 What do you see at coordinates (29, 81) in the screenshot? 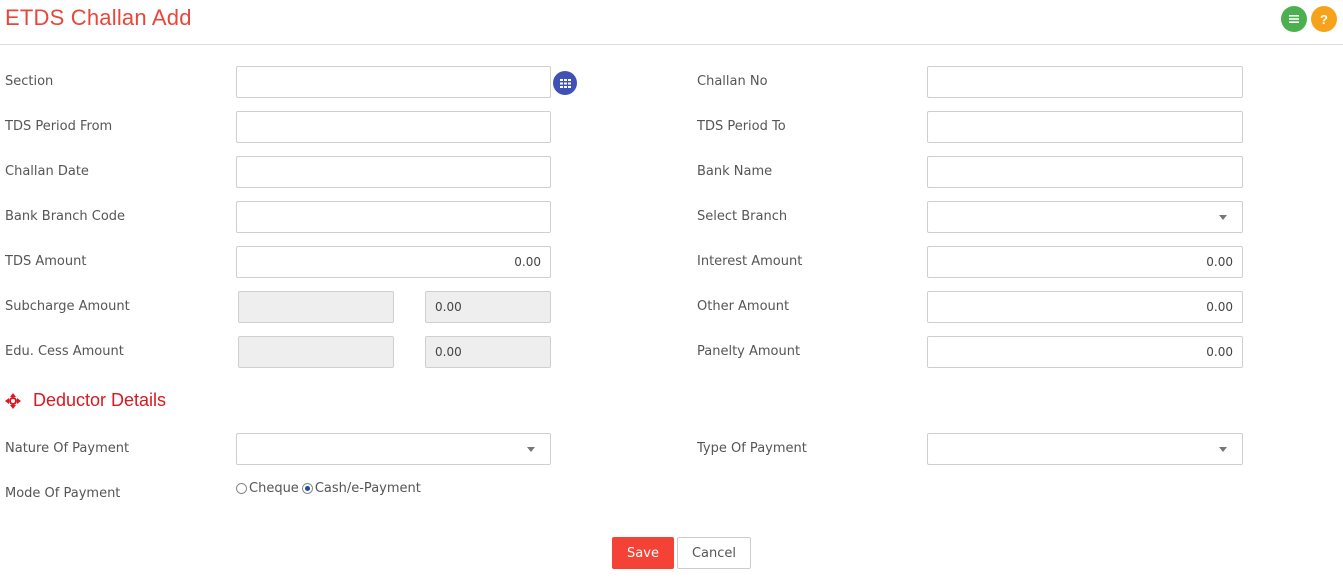
I see `section-label: Section` at bounding box center [29, 81].